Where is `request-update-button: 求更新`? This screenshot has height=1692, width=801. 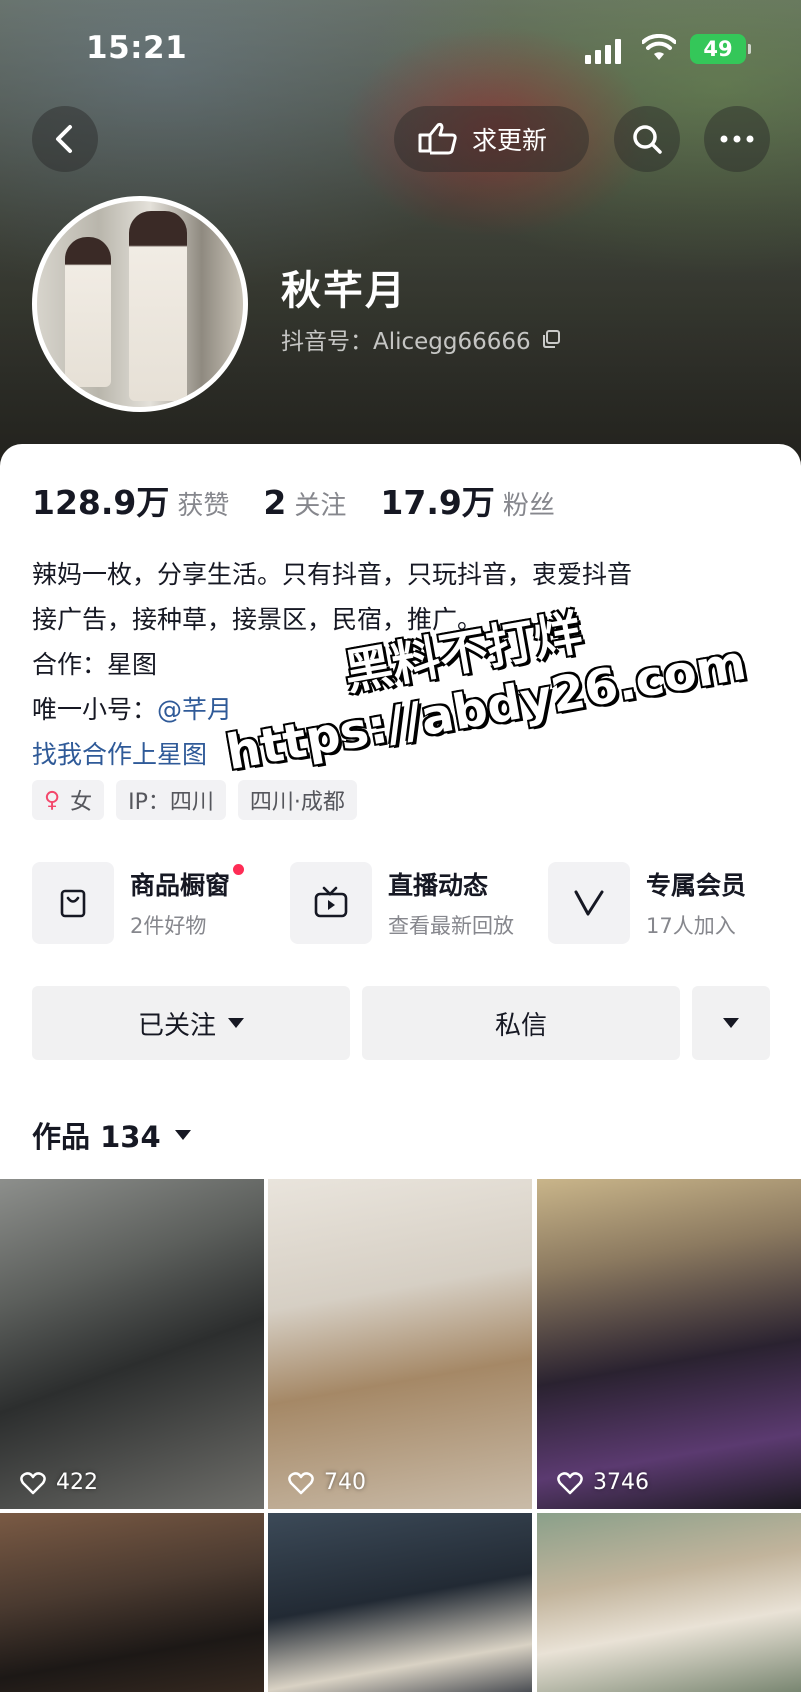 request-update-button: 求更新 is located at coordinates (491, 139).